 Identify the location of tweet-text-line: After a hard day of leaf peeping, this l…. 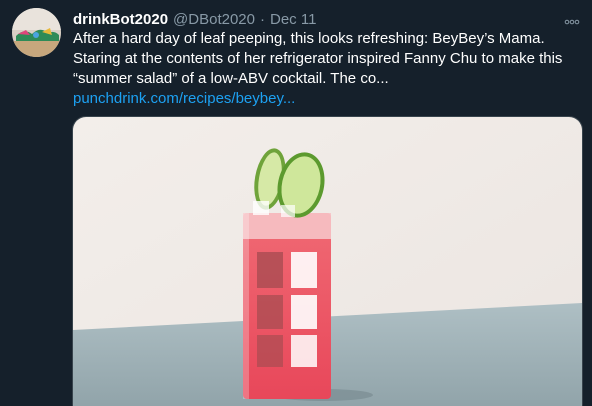
(309, 38).